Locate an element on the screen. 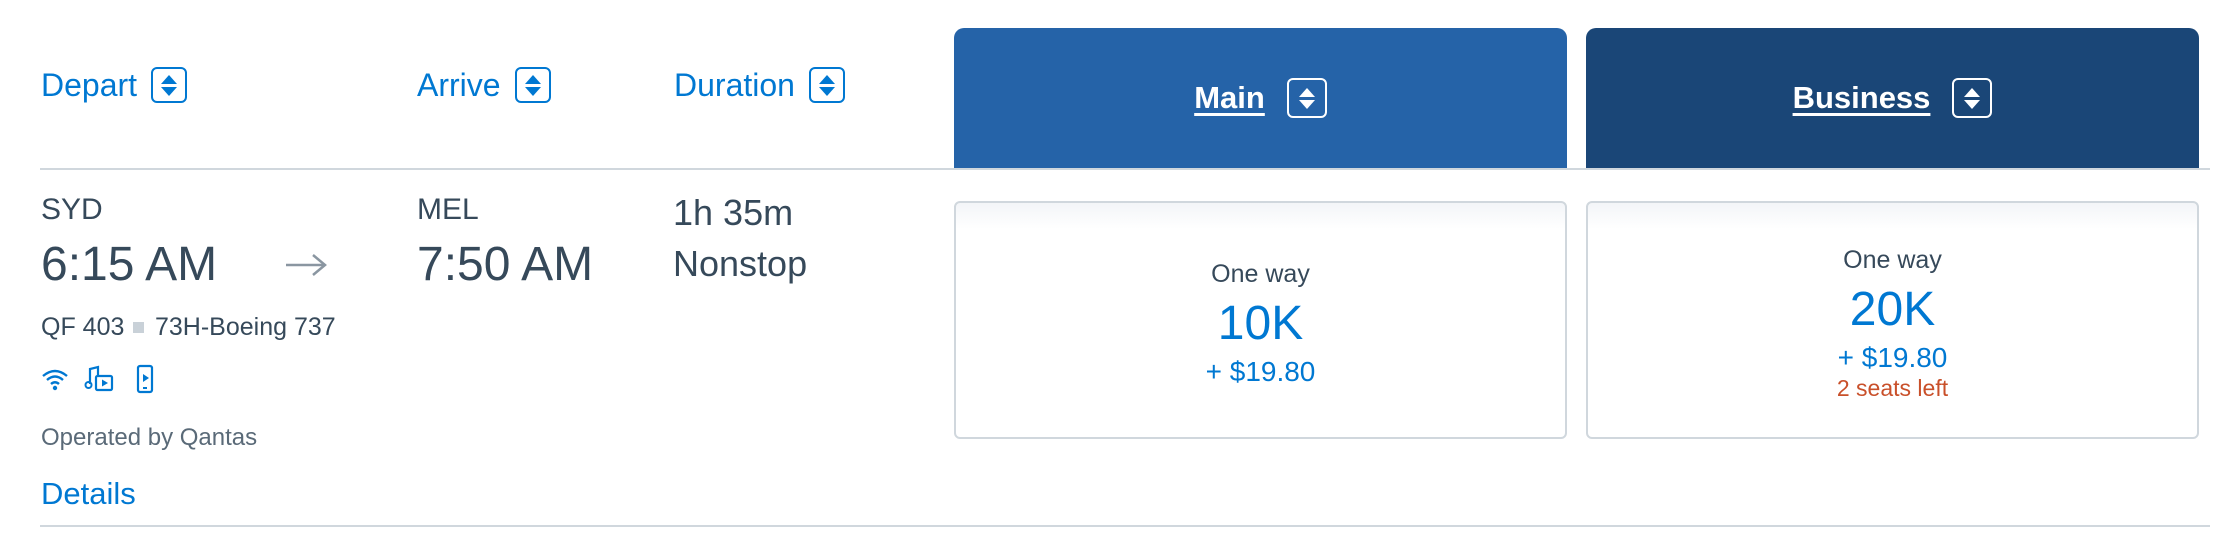 The image size is (2230, 540). cabin-main-label: Main is located at coordinates (1229, 97).